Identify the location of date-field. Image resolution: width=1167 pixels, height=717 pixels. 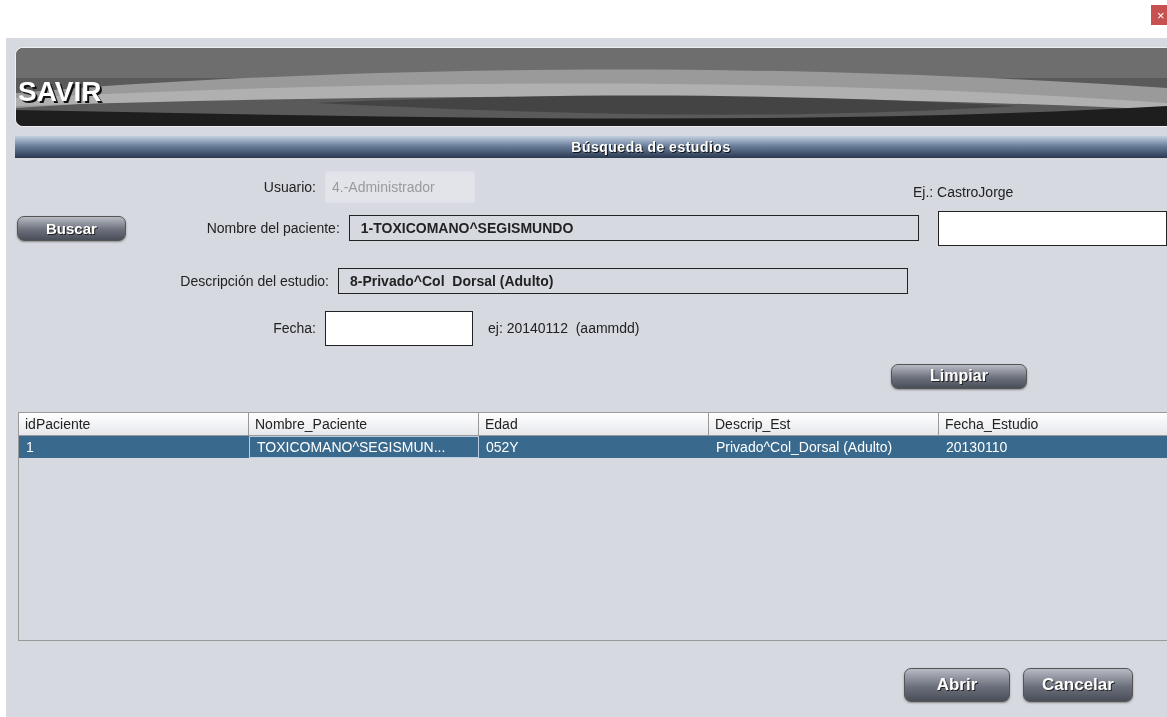
(399, 328).